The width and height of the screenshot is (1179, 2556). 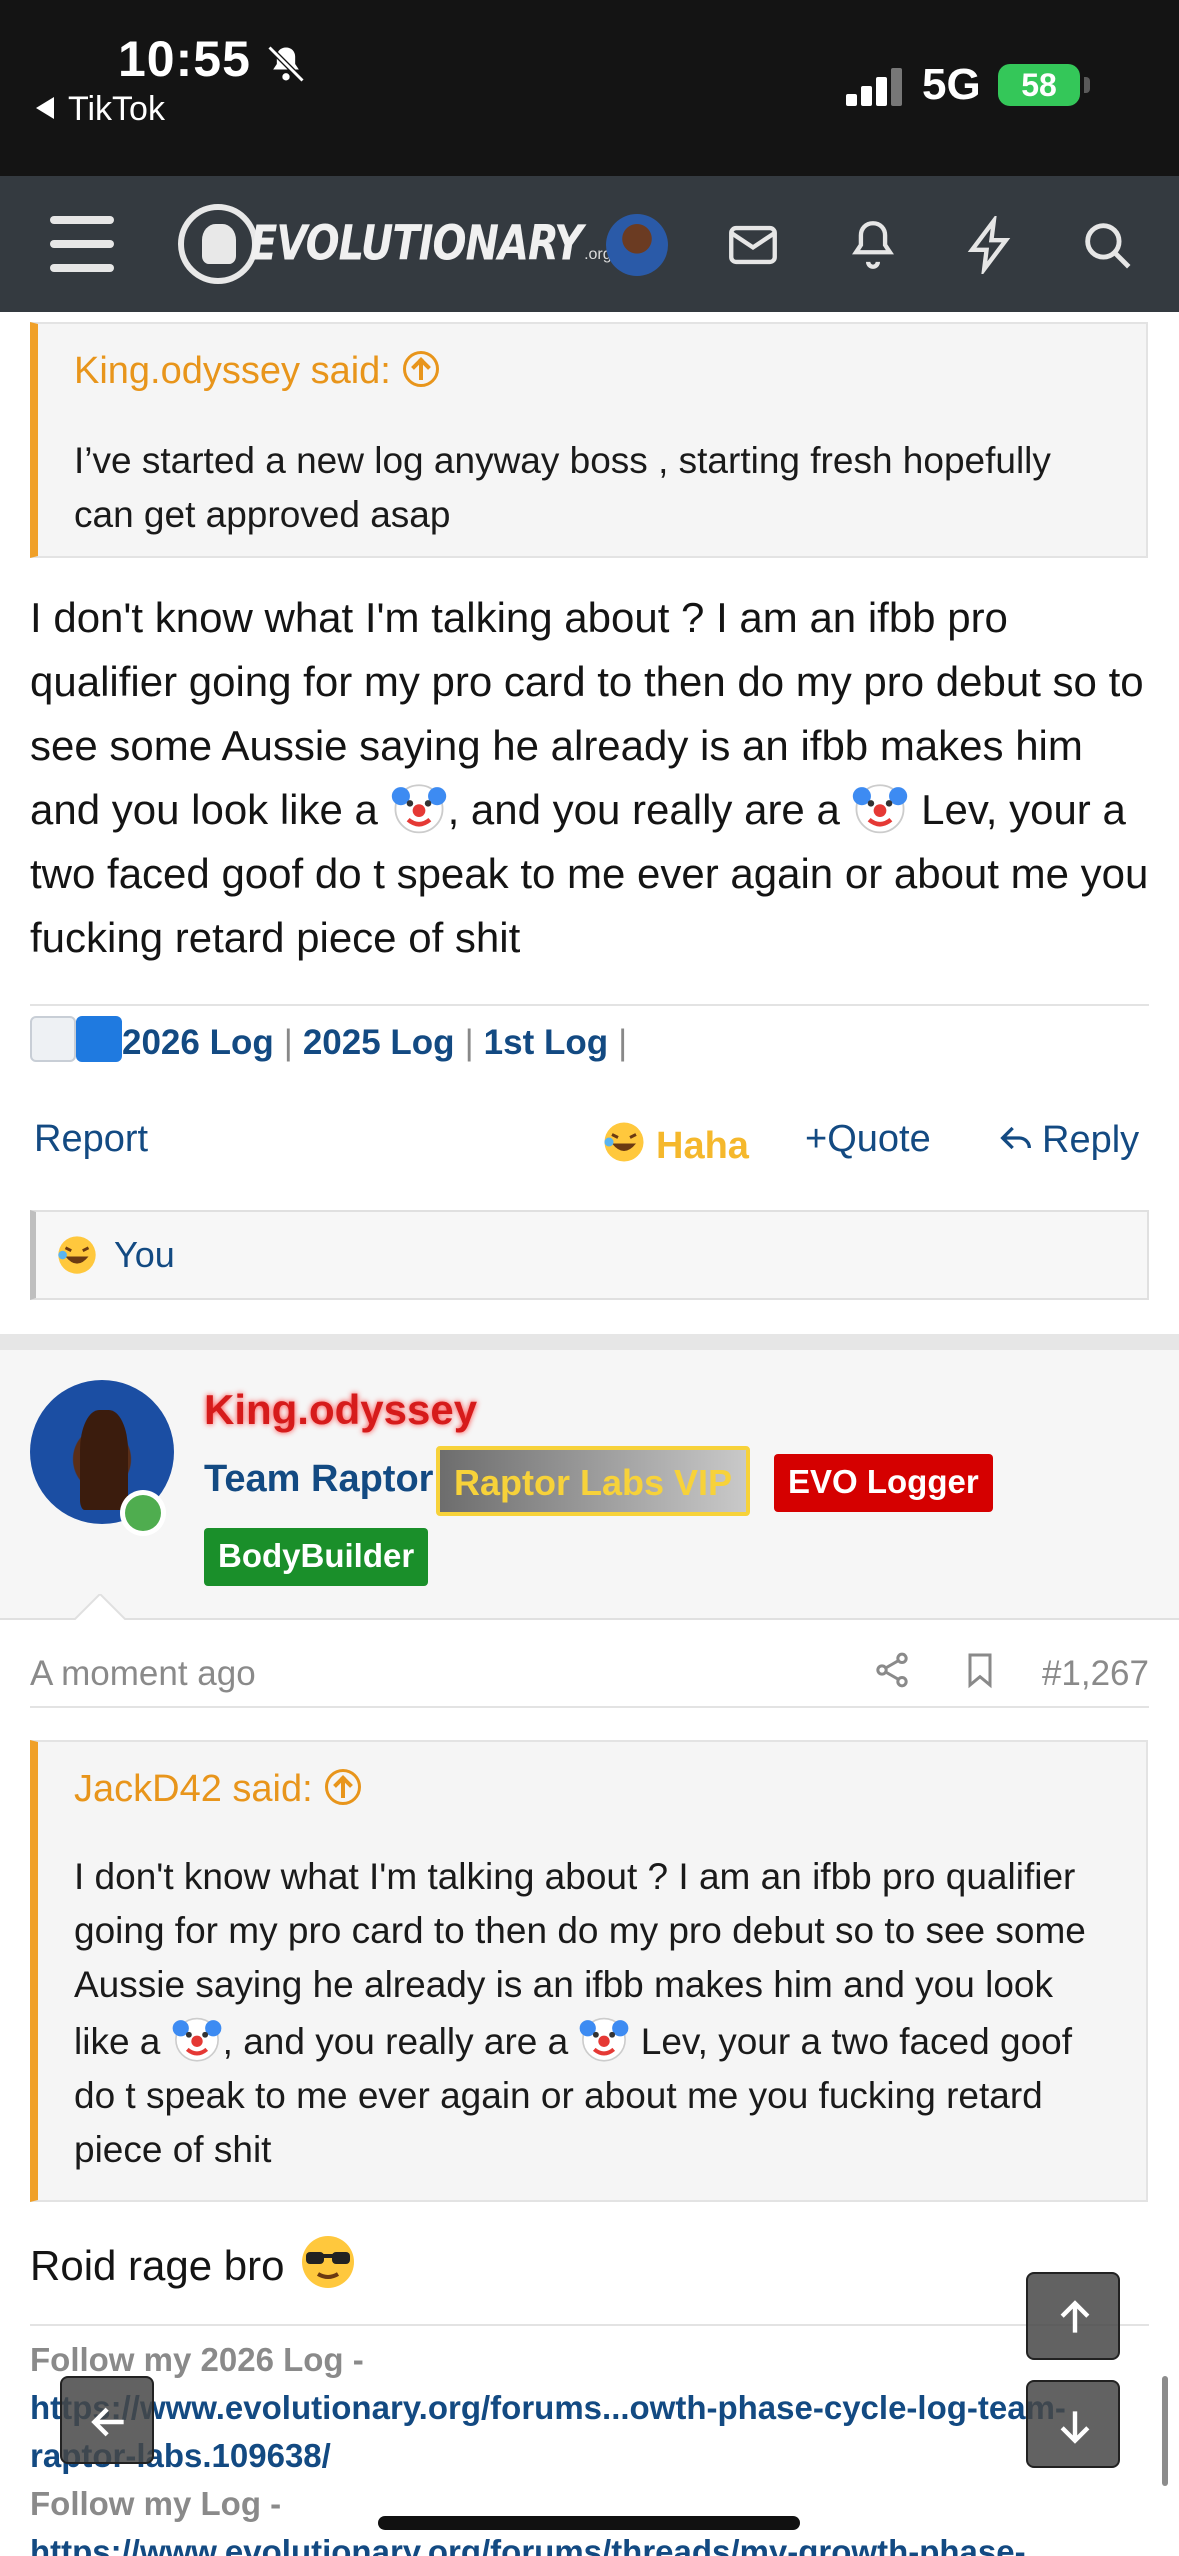 What do you see at coordinates (883, 1483) in the screenshot?
I see `badge-evo-logger: EVO Logger` at bounding box center [883, 1483].